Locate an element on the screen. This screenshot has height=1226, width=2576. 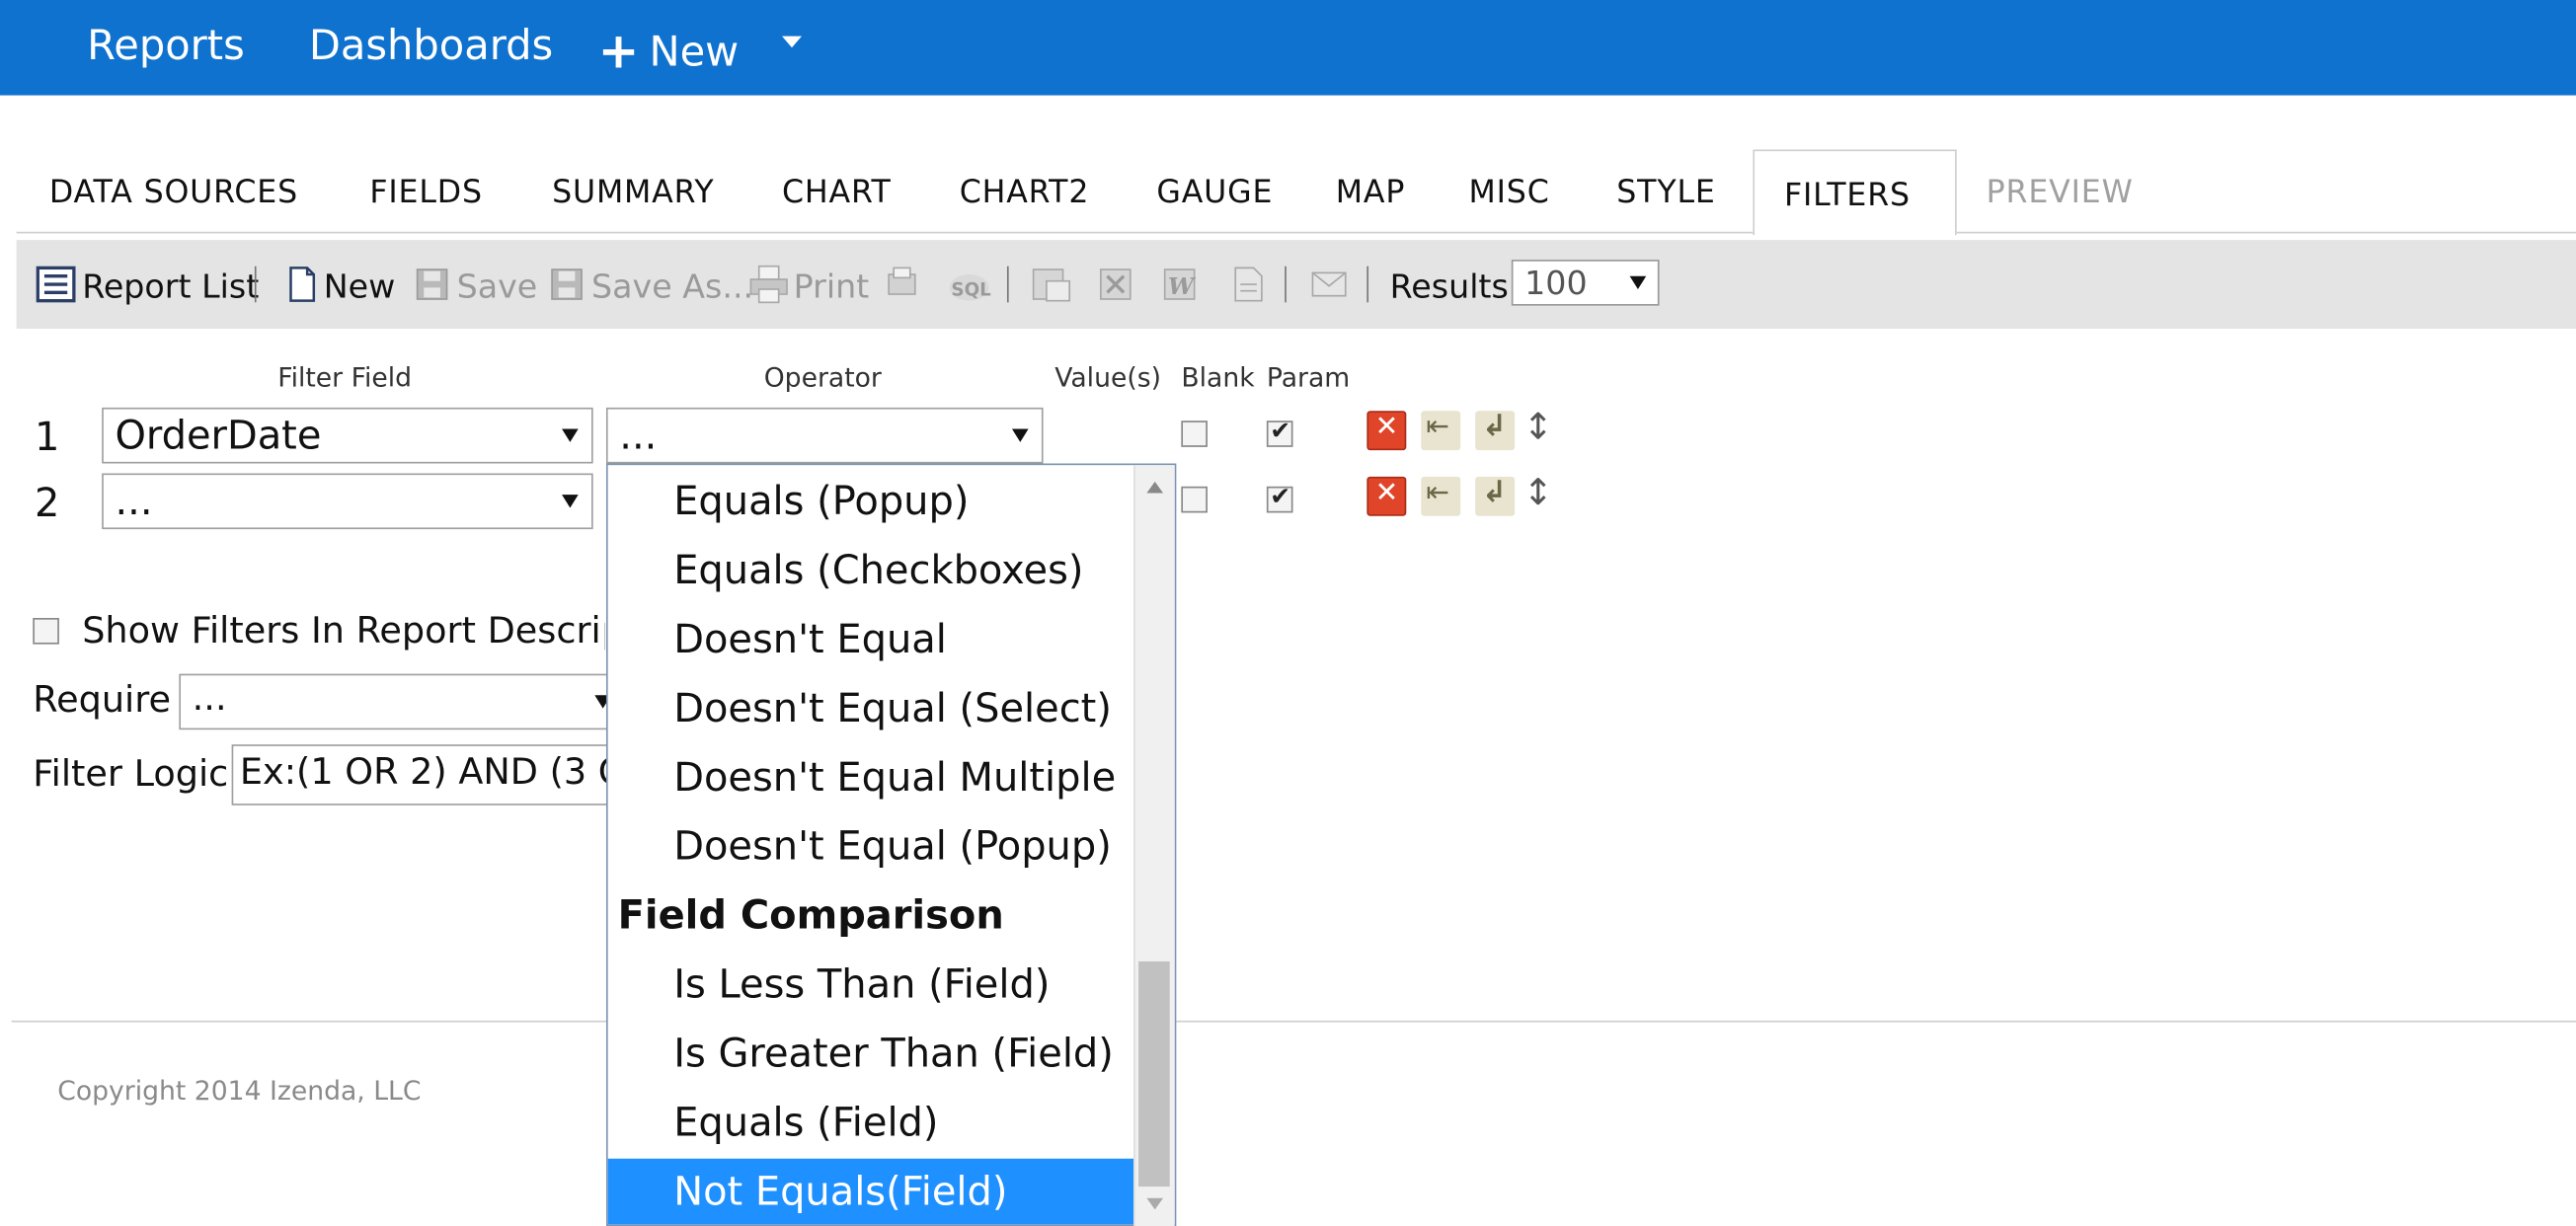
nav-dashboards-link: Dashboards is located at coordinates (431, 45).